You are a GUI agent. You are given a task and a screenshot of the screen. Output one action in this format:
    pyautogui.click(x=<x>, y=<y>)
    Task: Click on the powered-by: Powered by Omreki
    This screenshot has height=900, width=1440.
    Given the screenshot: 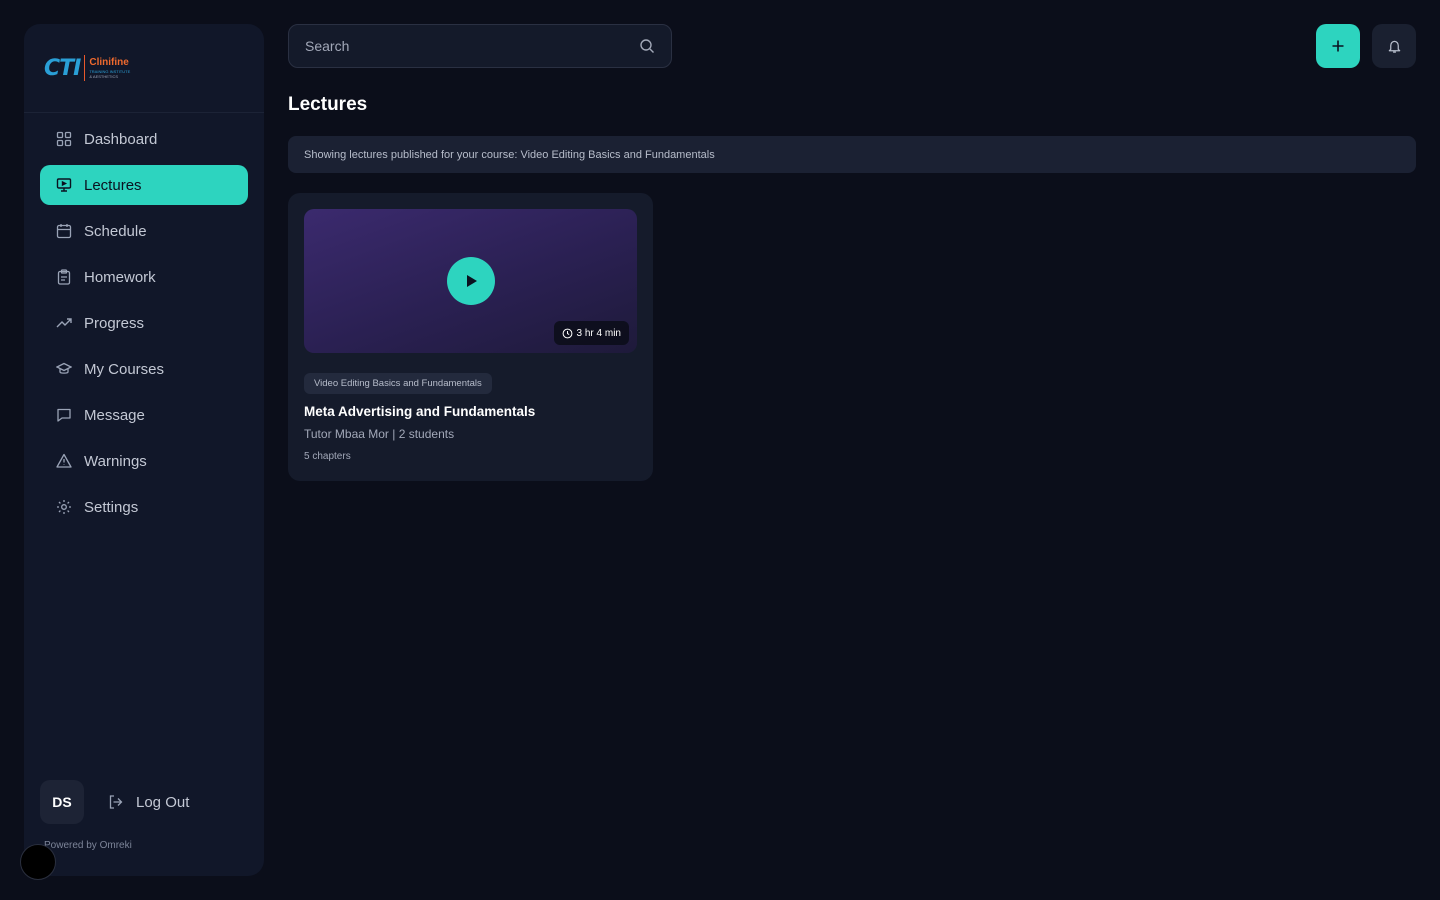 What is the action you would take?
    pyautogui.click(x=88, y=845)
    